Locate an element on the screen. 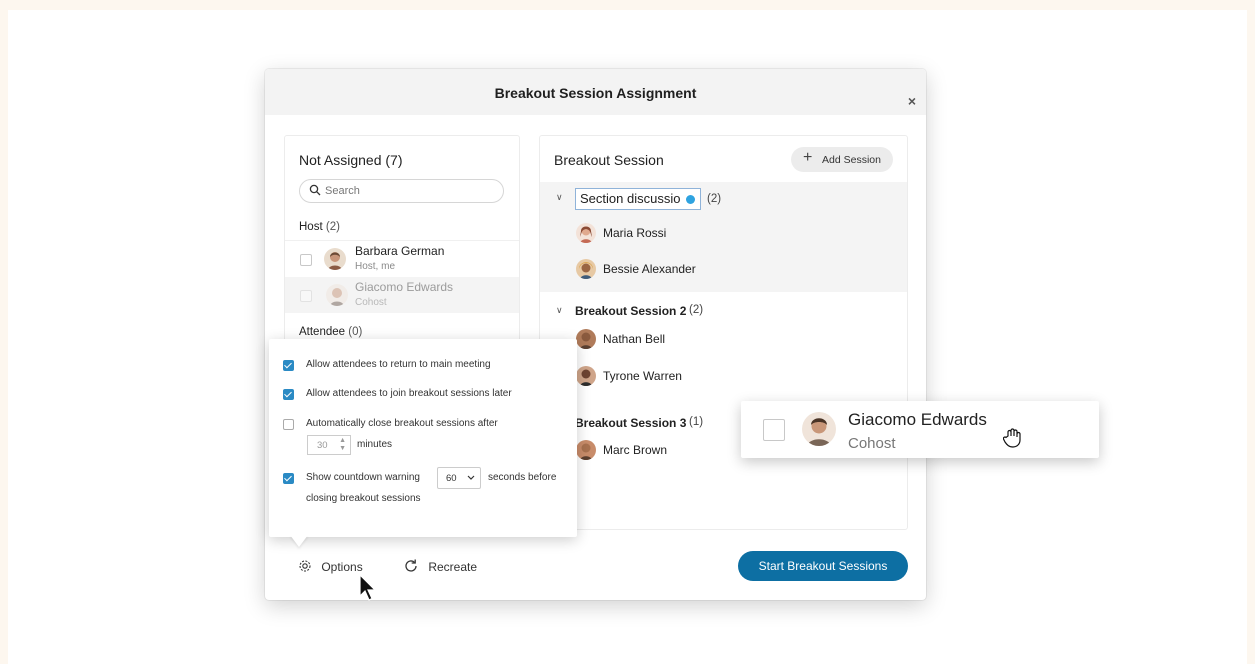 The width and height of the screenshot is (1255, 664). member-name: Marc Brown is located at coordinates (635, 450).